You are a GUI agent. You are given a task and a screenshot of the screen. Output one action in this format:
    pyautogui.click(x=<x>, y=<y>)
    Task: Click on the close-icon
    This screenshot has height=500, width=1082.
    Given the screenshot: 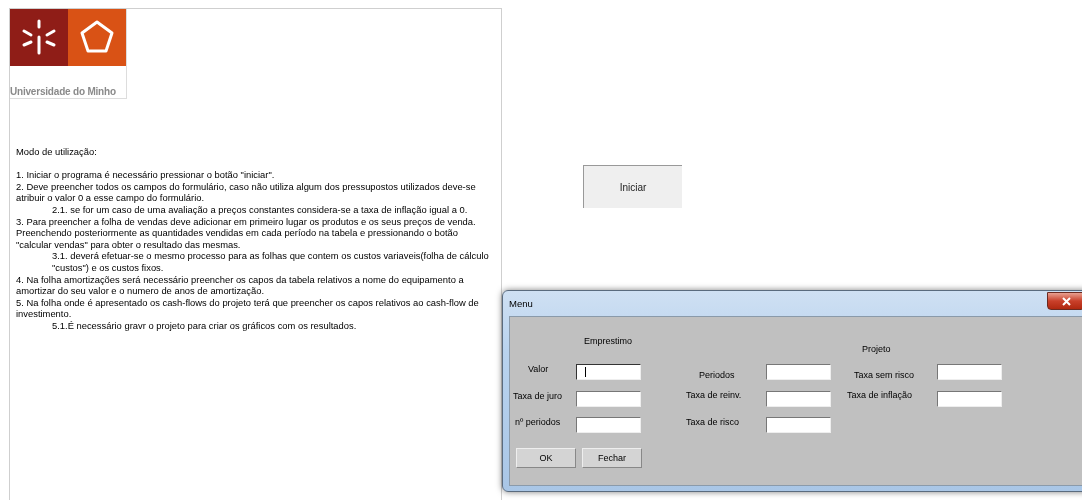 What is the action you would take?
    pyautogui.click(x=1066, y=301)
    